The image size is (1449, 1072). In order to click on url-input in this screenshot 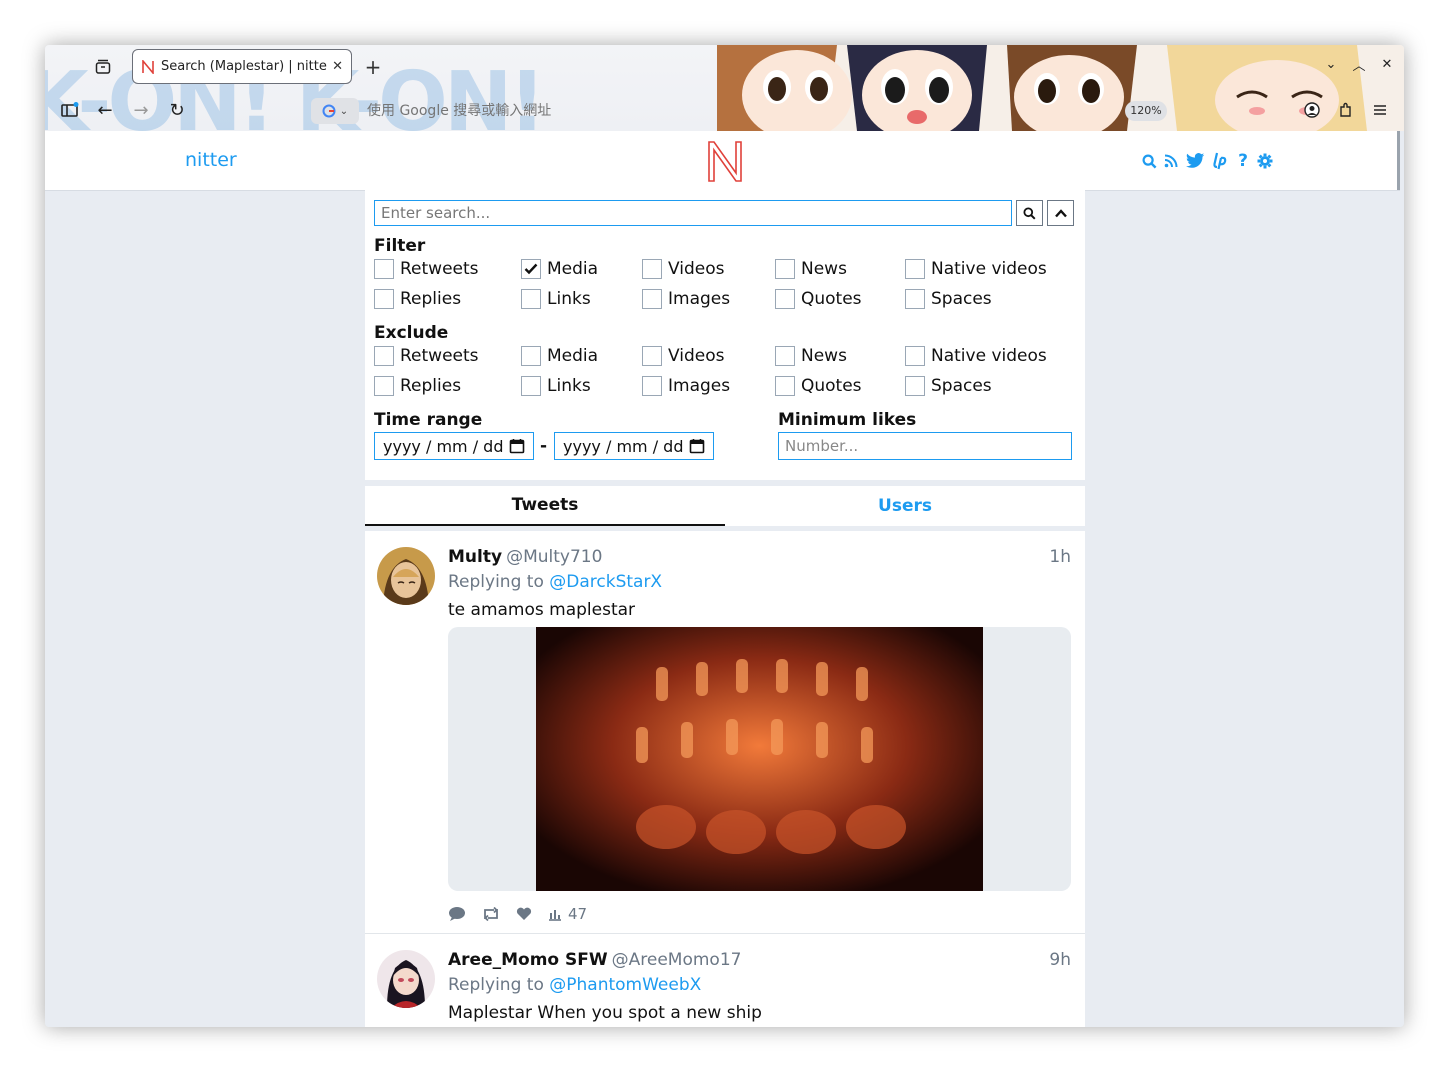, I will do `click(617, 111)`.